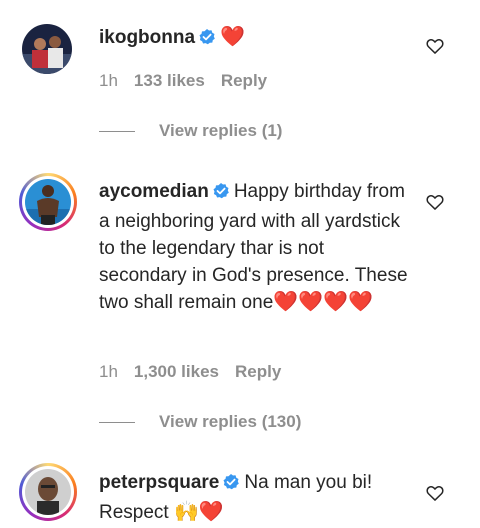  What do you see at coordinates (154, 191) in the screenshot?
I see `username: aycomedian` at bounding box center [154, 191].